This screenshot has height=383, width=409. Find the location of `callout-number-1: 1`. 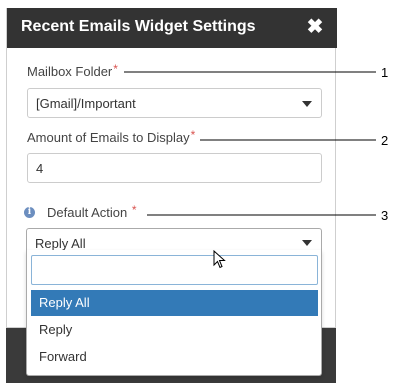

callout-number-1: 1 is located at coordinates (385, 72).